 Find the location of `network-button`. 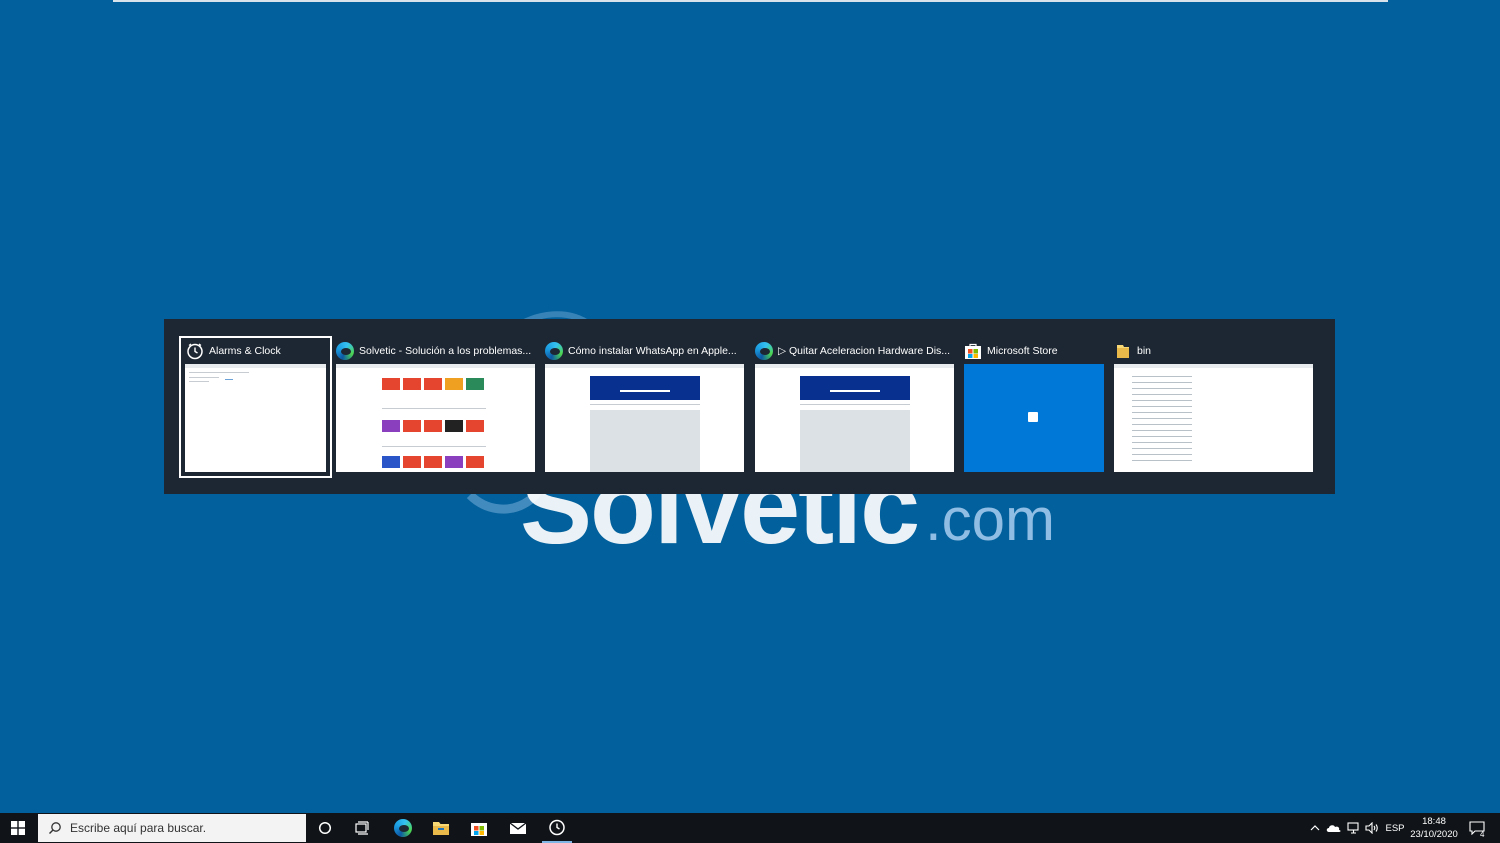

network-button is located at coordinates (1354, 828).